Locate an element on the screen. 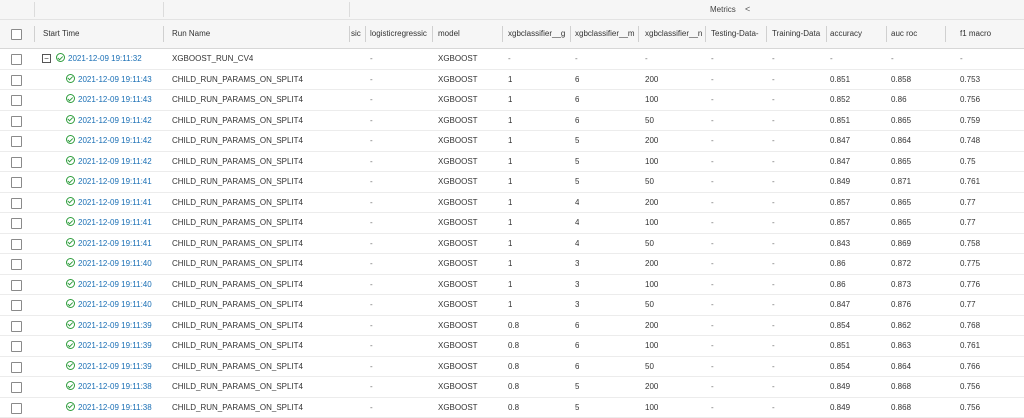  start-time-link: 2021-12-09 19:11:32 is located at coordinates (99, 59).